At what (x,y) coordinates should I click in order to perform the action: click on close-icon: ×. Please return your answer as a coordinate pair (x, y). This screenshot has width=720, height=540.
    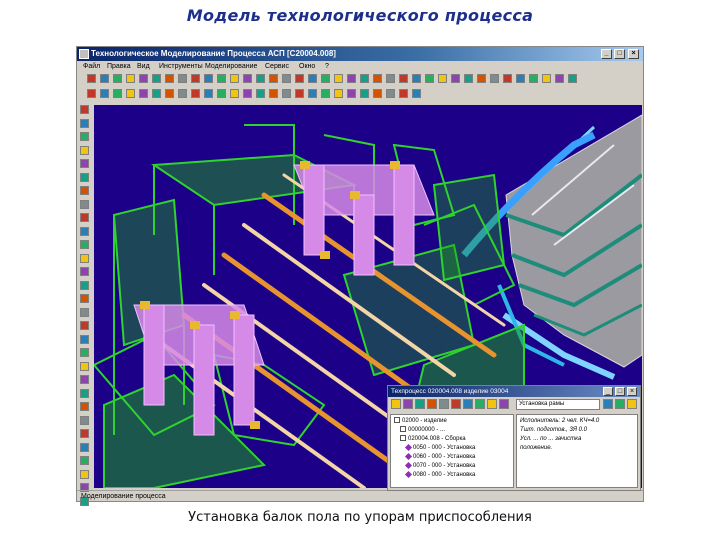
    Looking at the image, I should click on (633, 54).